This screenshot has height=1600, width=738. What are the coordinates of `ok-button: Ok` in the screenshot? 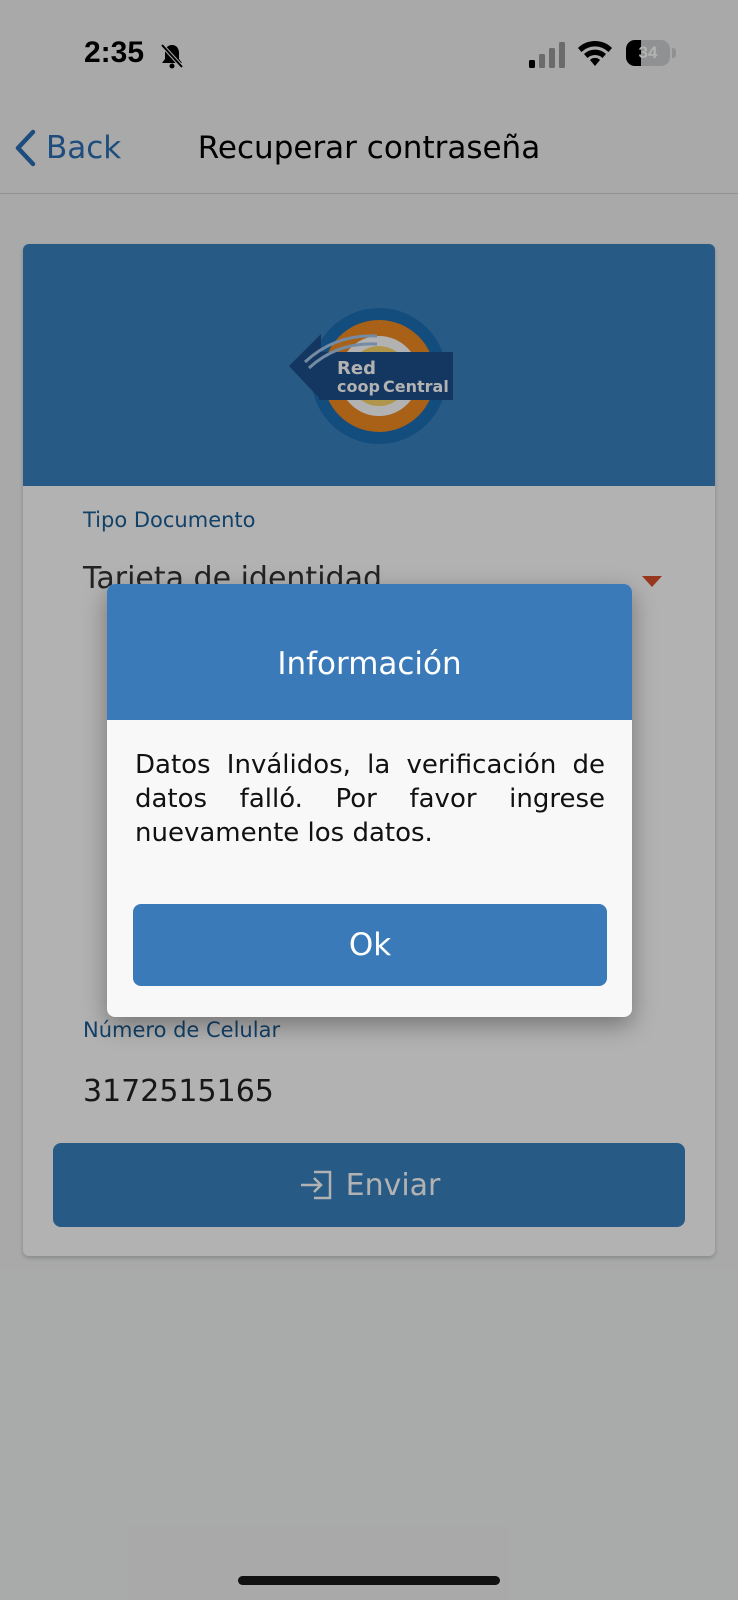 It's located at (370, 945).